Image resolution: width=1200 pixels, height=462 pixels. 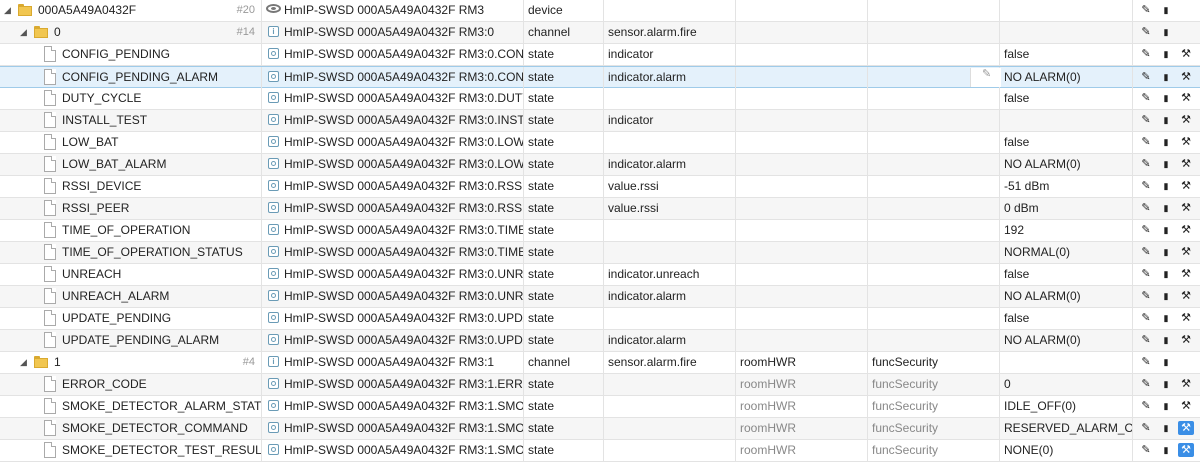 What do you see at coordinates (1066, 186) in the screenshot?
I see `object-value: -51 dBm` at bounding box center [1066, 186].